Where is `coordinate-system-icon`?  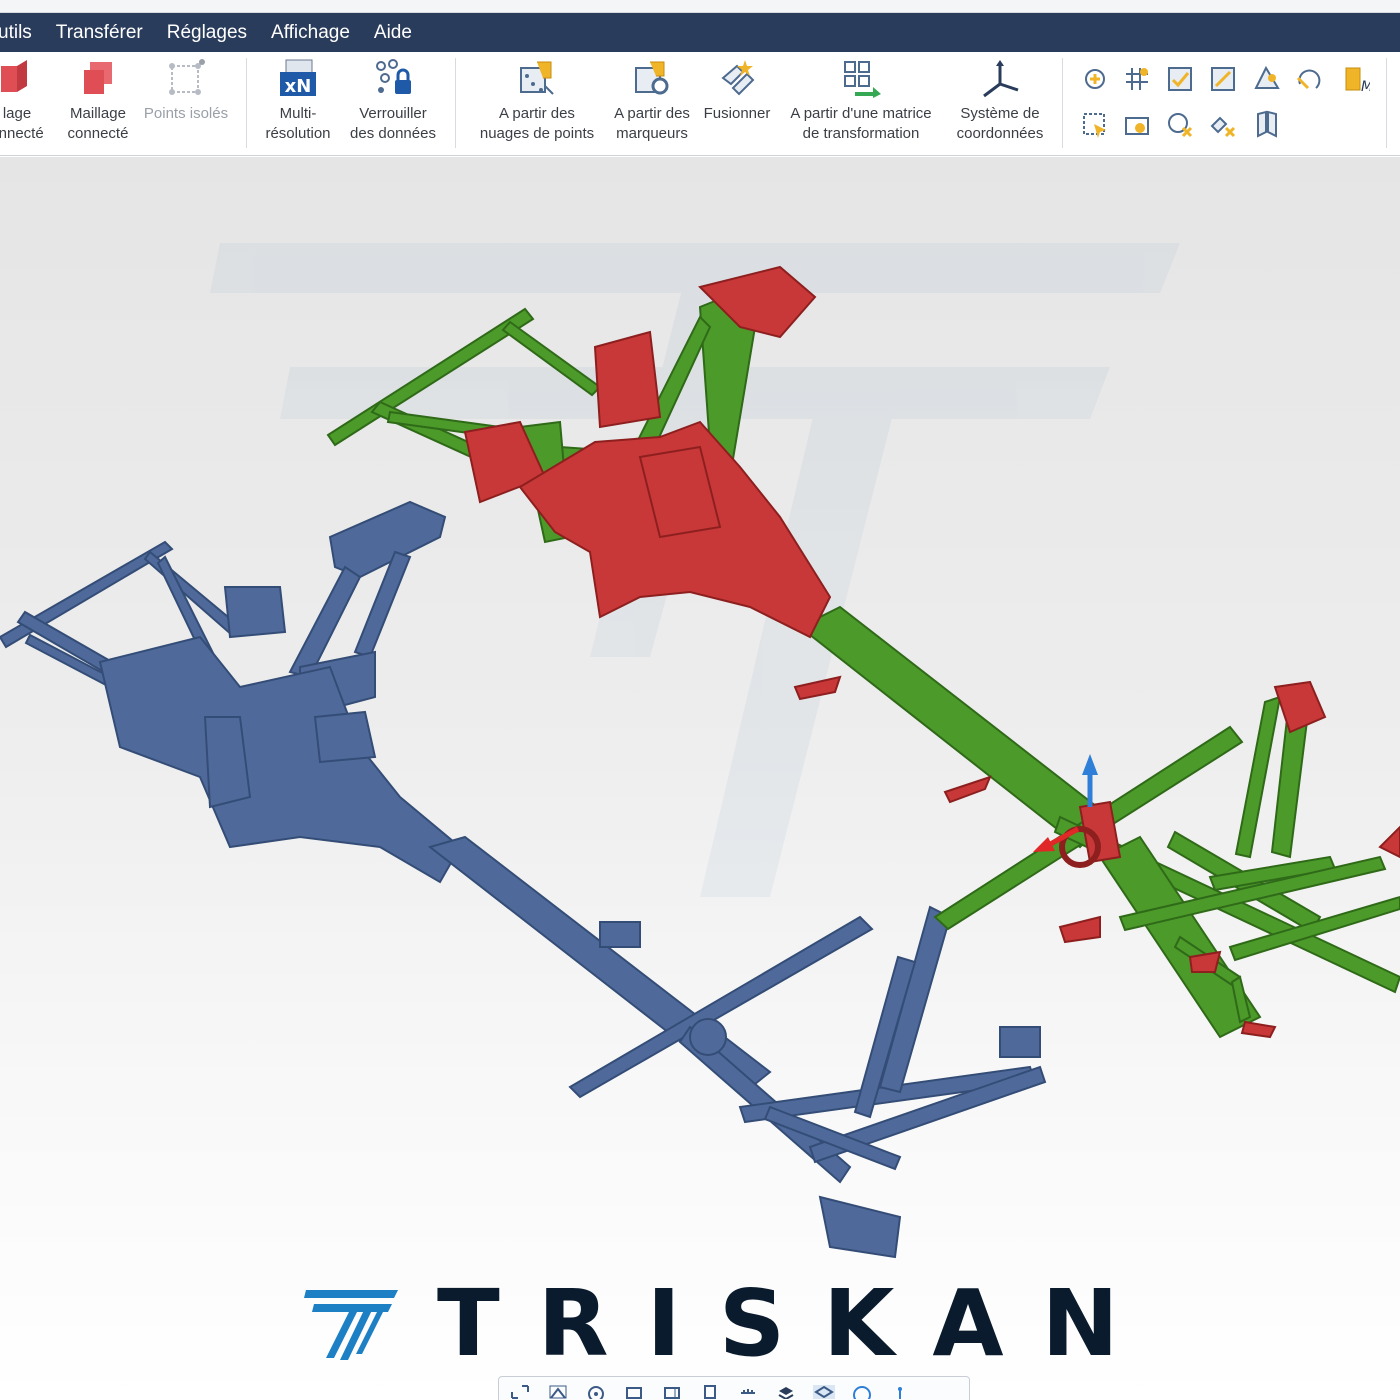
coordinate-system-icon is located at coordinates (1000, 78).